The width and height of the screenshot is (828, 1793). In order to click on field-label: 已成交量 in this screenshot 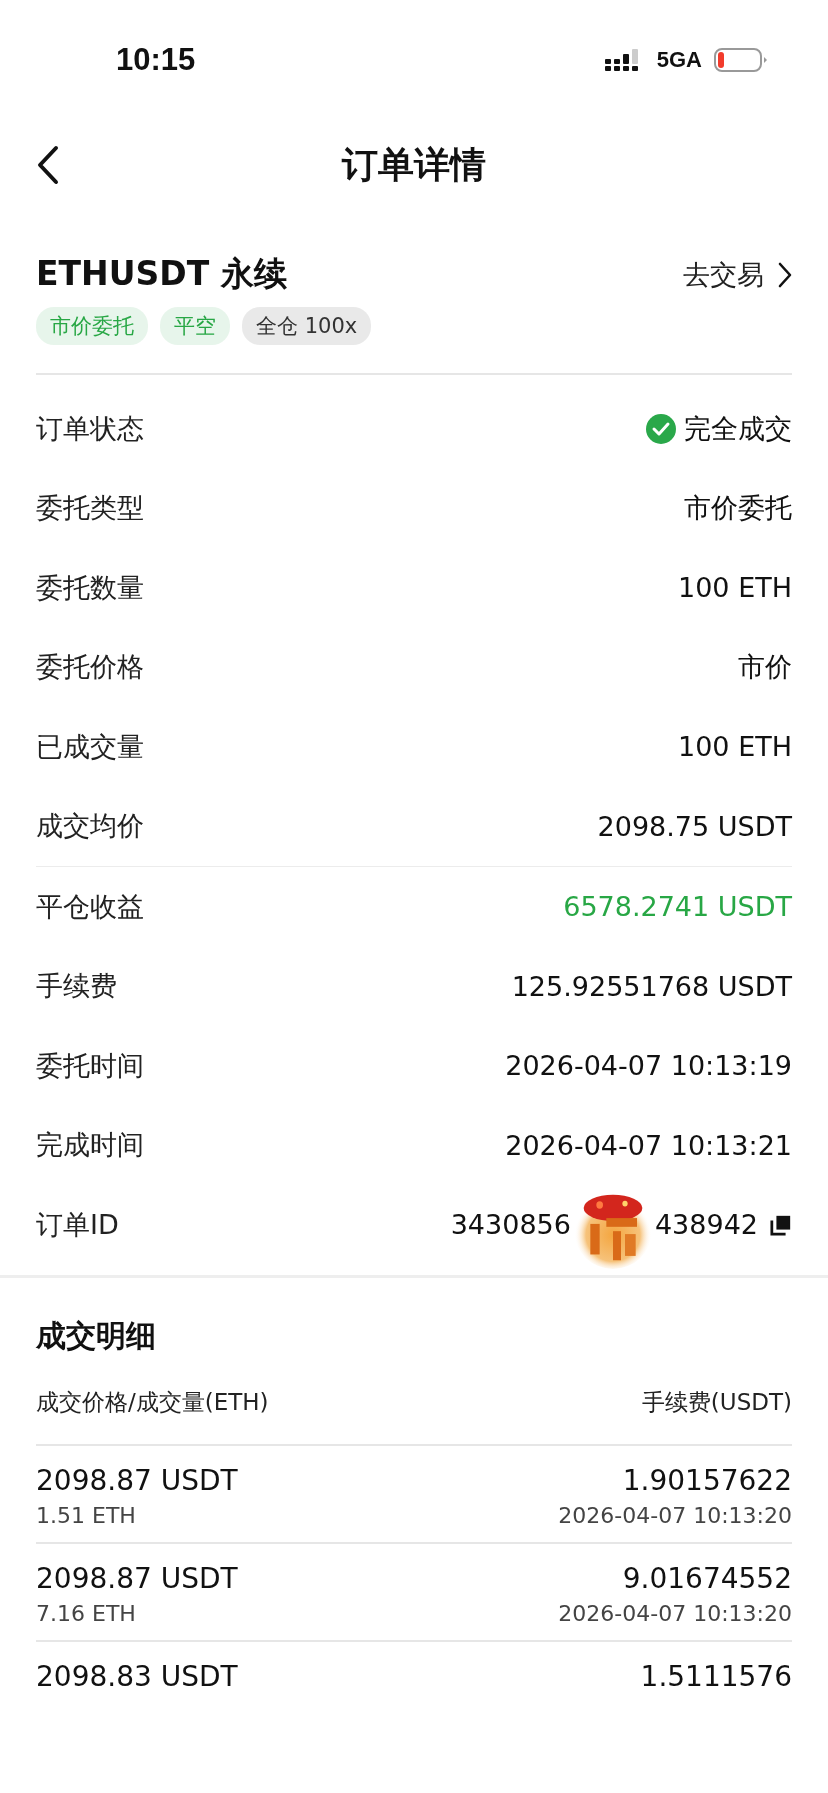, I will do `click(90, 746)`.